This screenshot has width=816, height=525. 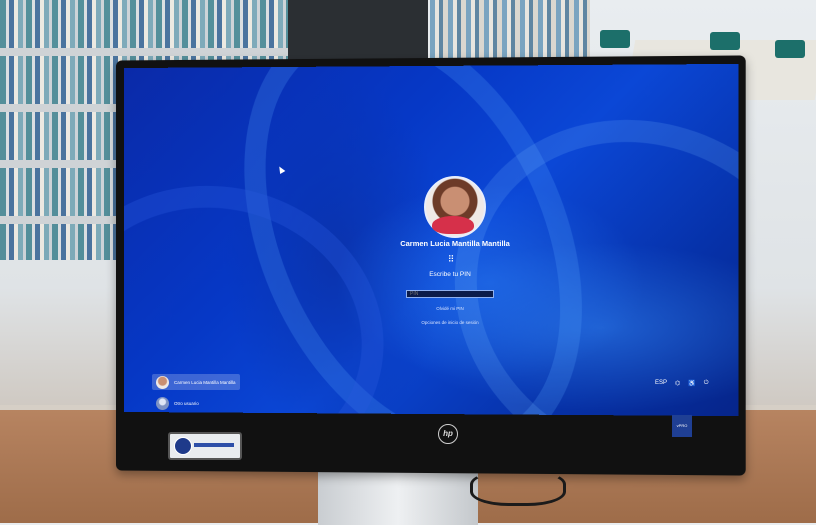 What do you see at coordinates (448, 434) in the screenshot?
I see `hp-logo: hp` at bounding box center [448, 434].